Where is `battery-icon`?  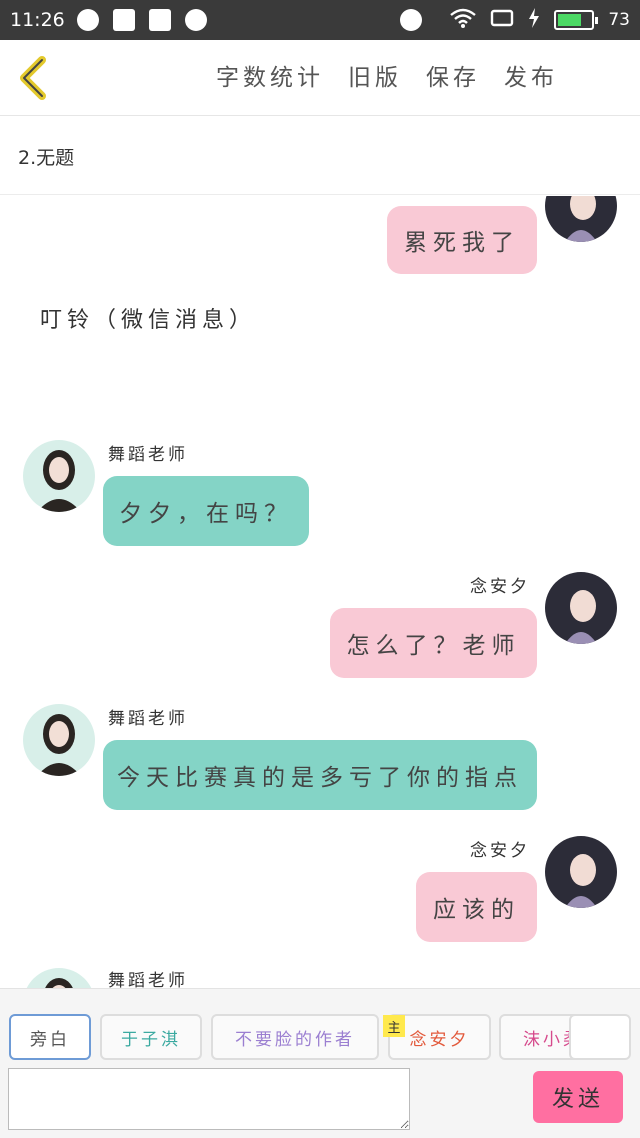
battery-icon is located at coordinates (576, 20).